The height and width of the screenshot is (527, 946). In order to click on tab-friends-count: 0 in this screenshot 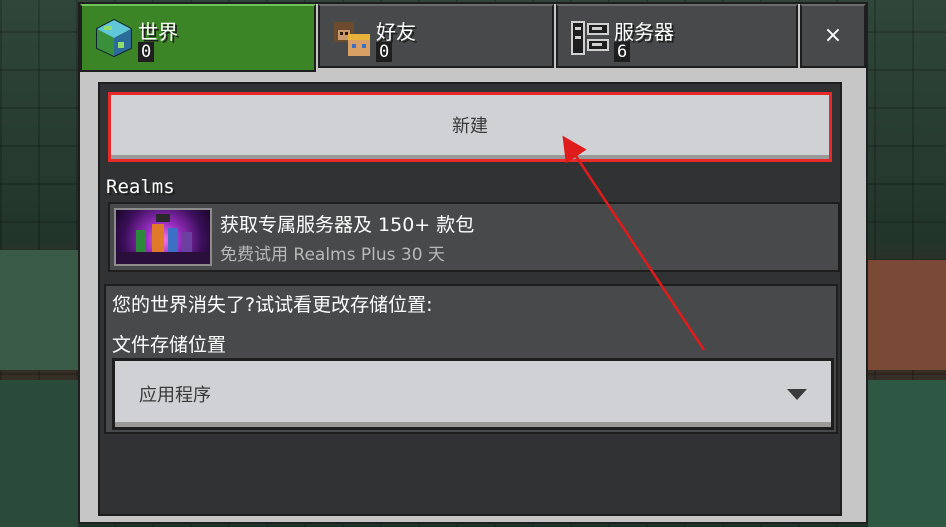, I will do `click(384, 52)`.